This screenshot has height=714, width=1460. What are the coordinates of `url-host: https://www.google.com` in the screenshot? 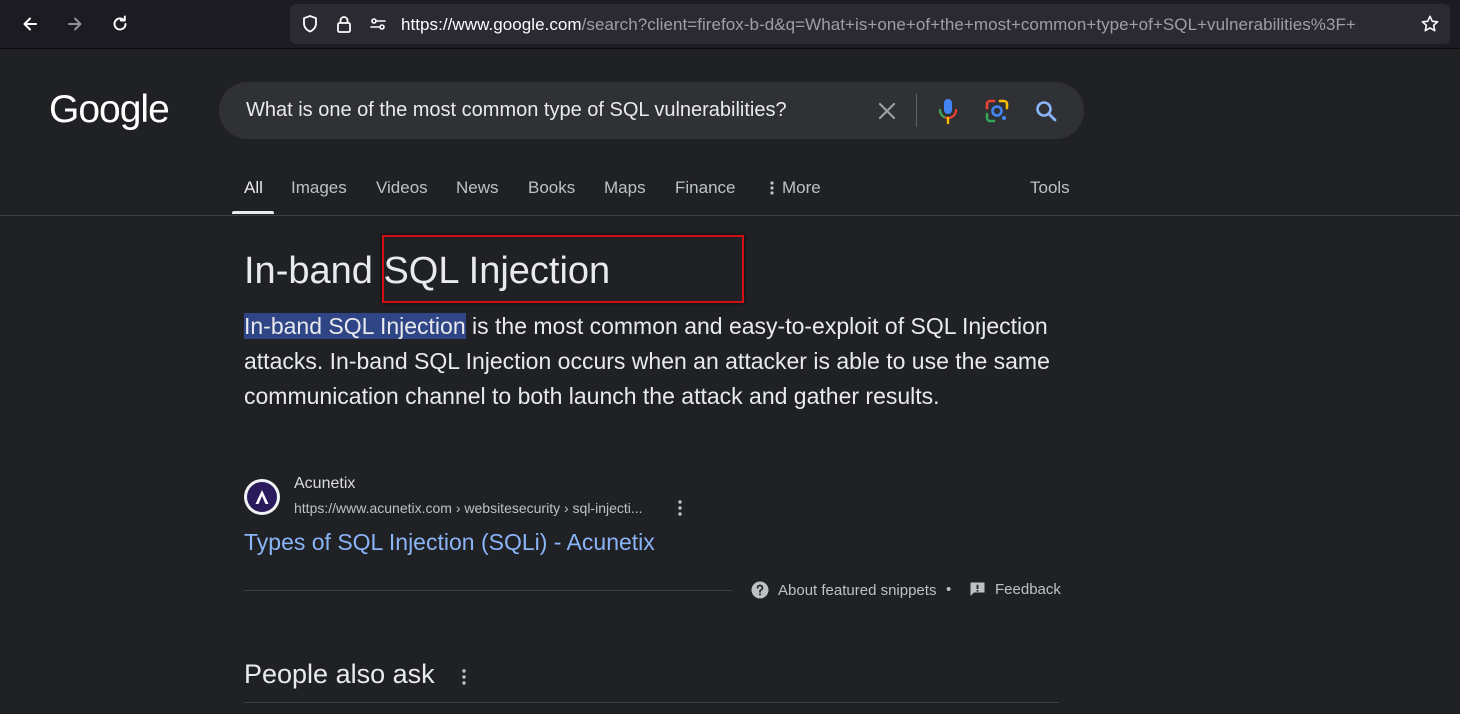 It's located at (491, 24).